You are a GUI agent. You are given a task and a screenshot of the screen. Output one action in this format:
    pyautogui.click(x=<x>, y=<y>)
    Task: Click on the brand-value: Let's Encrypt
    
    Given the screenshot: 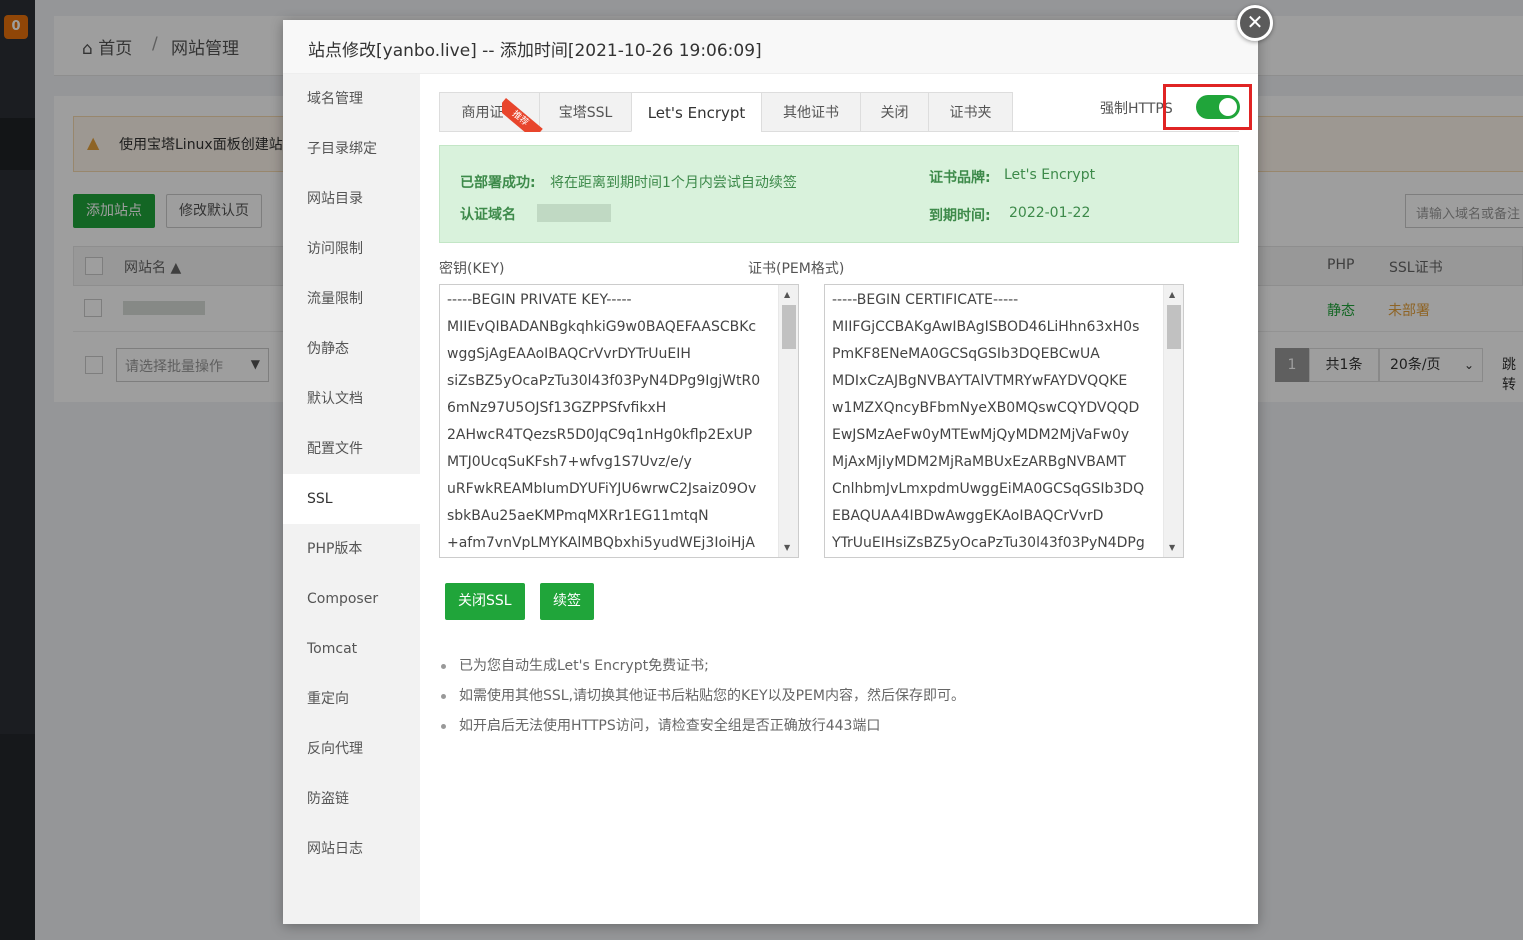 What is the action you would take?
    pyautogui.click(x=1050, y=175)
    